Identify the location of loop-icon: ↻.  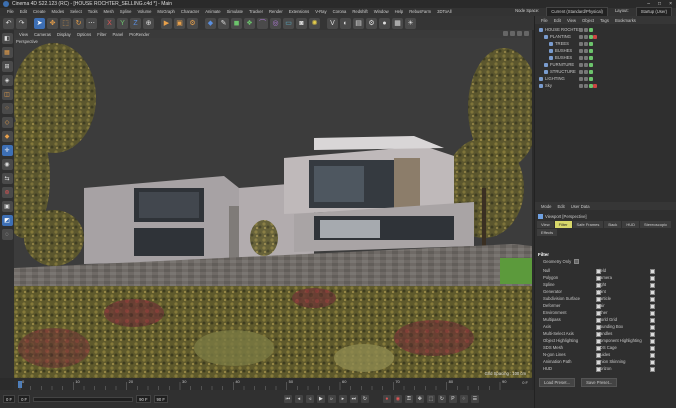
(364, 399).